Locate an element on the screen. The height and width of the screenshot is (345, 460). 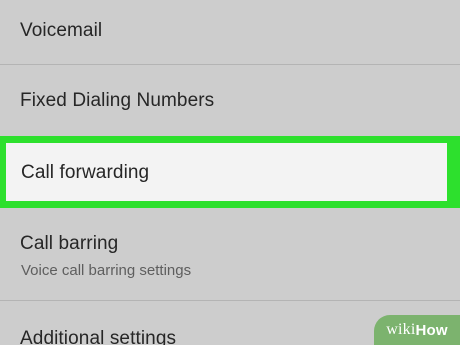
watermark-wiki-text: wiki is located at coordinates (401, 329).